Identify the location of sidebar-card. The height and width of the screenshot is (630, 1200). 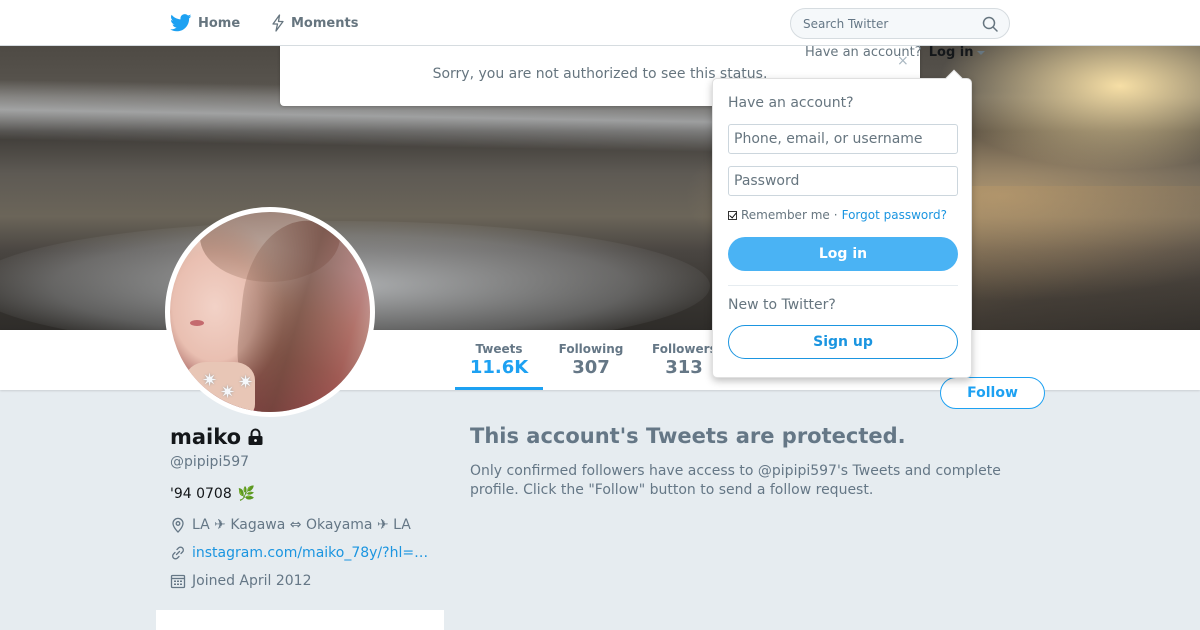
(300, 620).